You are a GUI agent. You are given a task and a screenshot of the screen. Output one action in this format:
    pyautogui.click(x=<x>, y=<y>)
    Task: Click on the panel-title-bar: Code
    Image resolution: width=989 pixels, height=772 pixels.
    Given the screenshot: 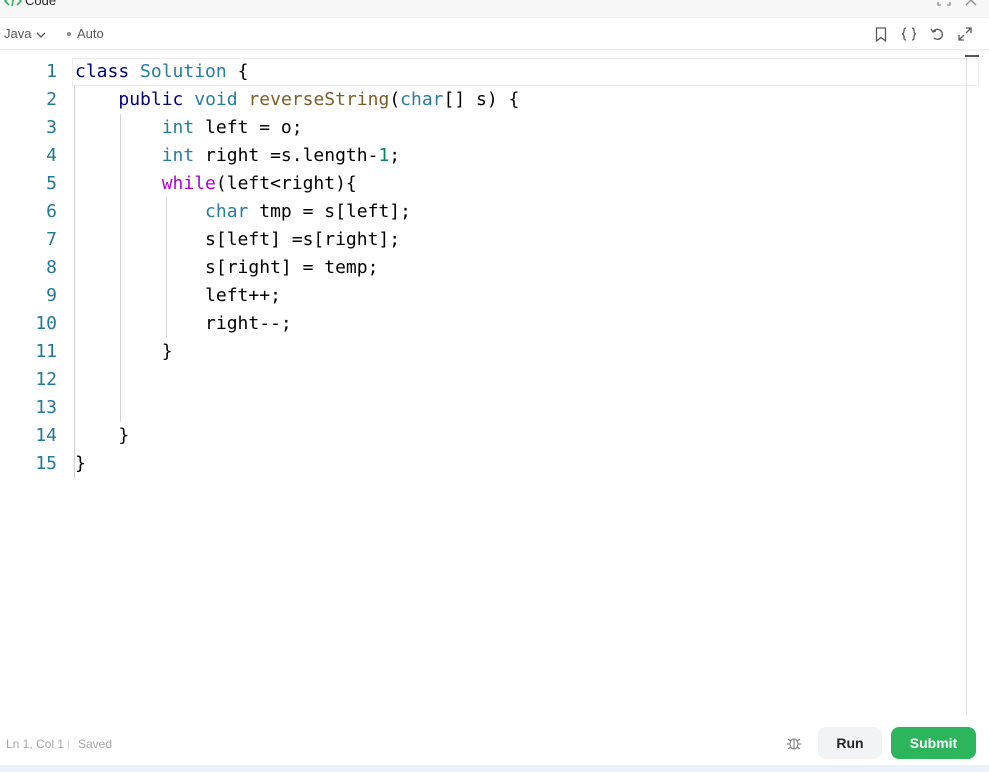 What is the action you would take?
    pyautogui.click(x=494, y=9)
    